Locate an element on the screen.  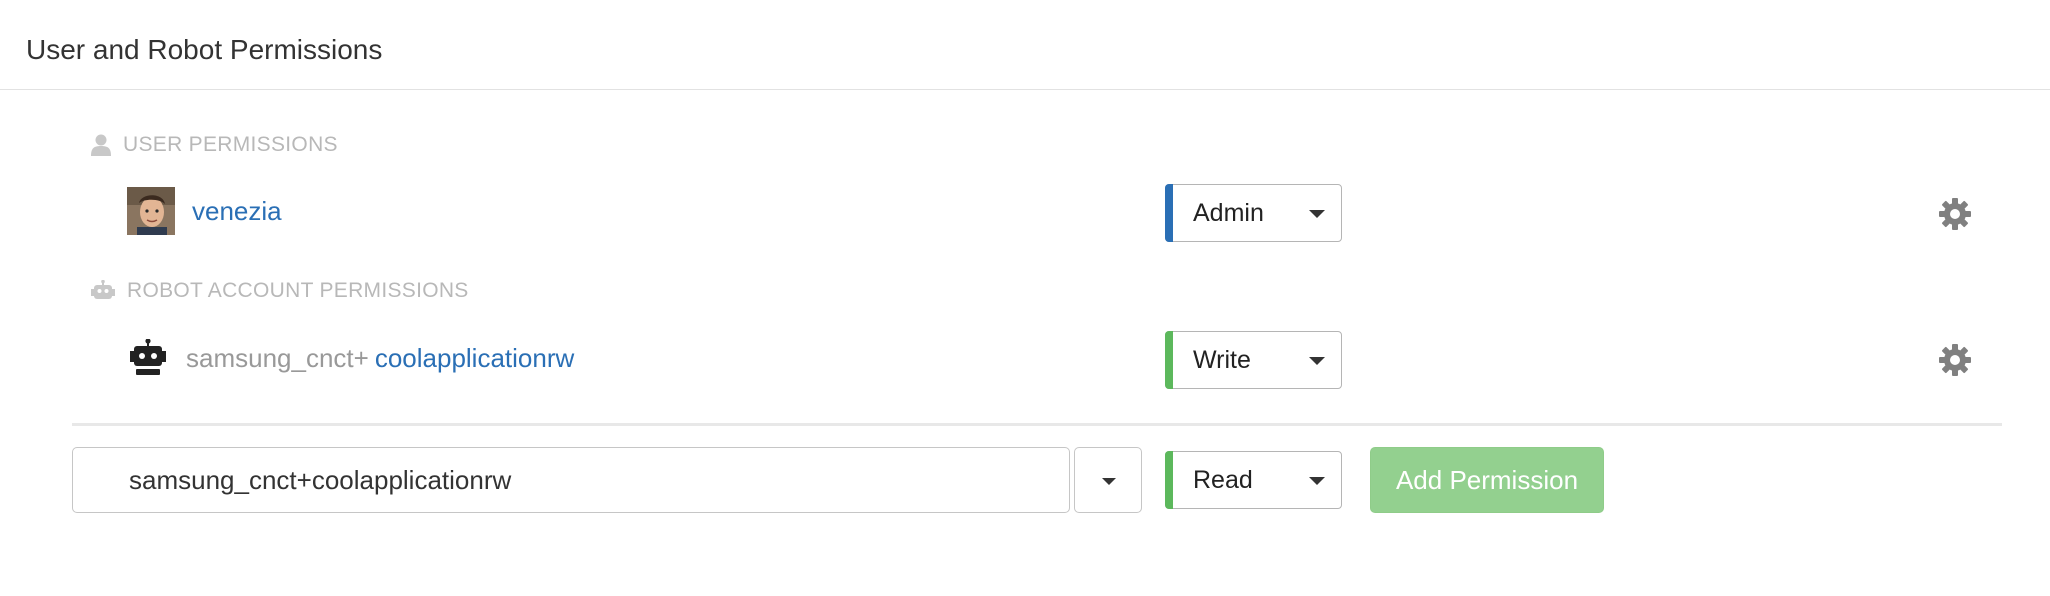
robot-prefix: samsung_cnct+ is located at coordinates (277, 357).